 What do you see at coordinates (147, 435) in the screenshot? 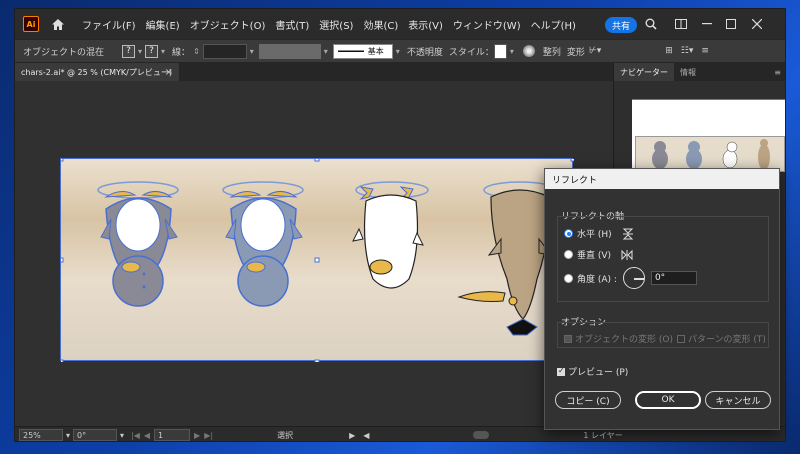
I see `prev-artboard-icon: ◀` at bounding box center [147, 435].